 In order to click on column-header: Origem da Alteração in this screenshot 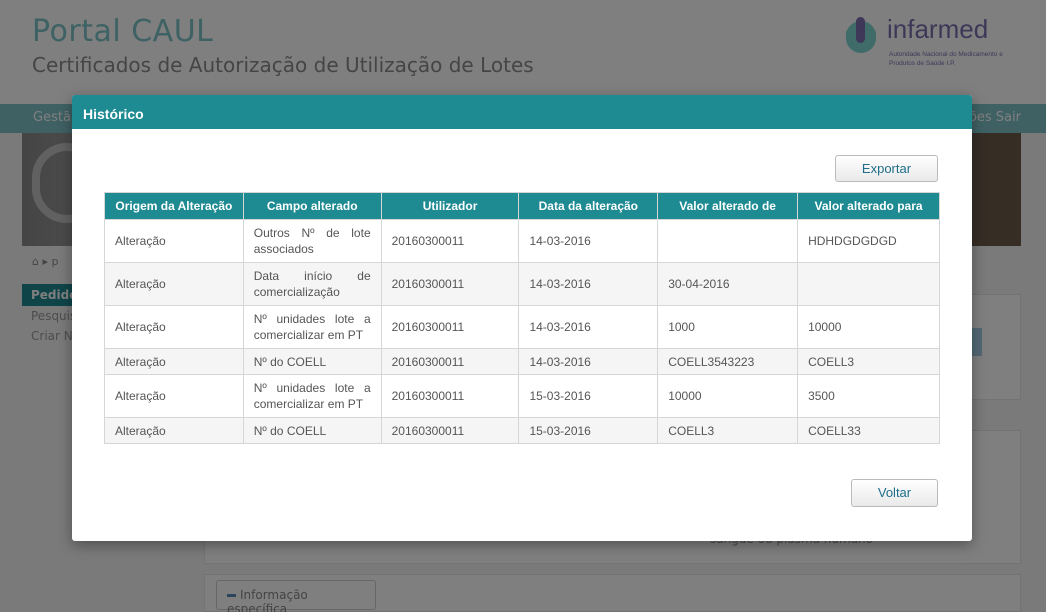, I will do `click(174, 206)`.